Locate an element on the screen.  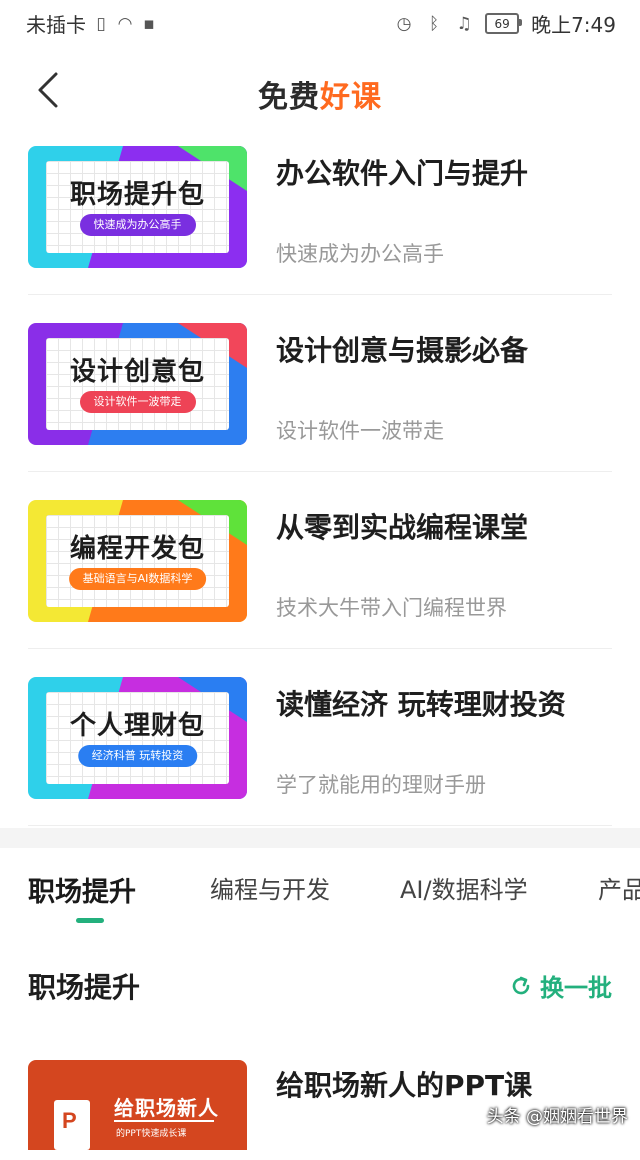
notification-app-icon: ▪ is located at coordinates (149, 23).